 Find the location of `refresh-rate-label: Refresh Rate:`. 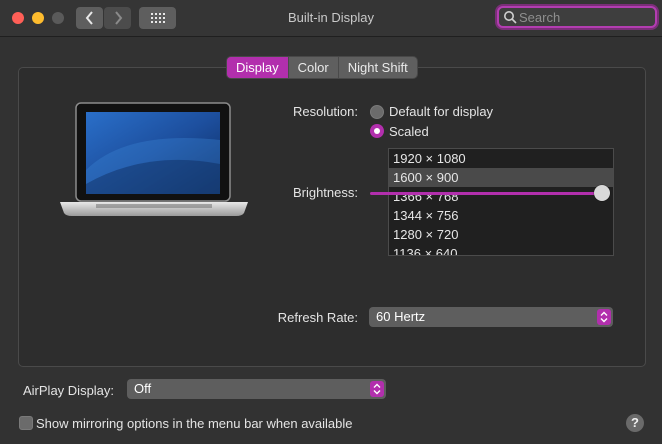

refresh-rate-label: Refresh Rate: is located at coordinates (317, 317).